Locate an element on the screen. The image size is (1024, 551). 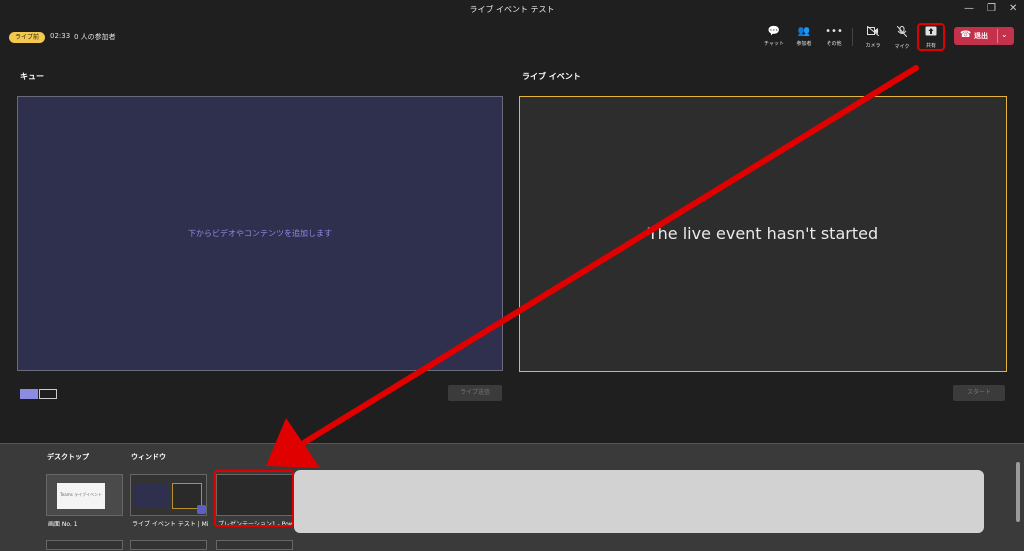
arrow-head is located at coordinates (293, 443).